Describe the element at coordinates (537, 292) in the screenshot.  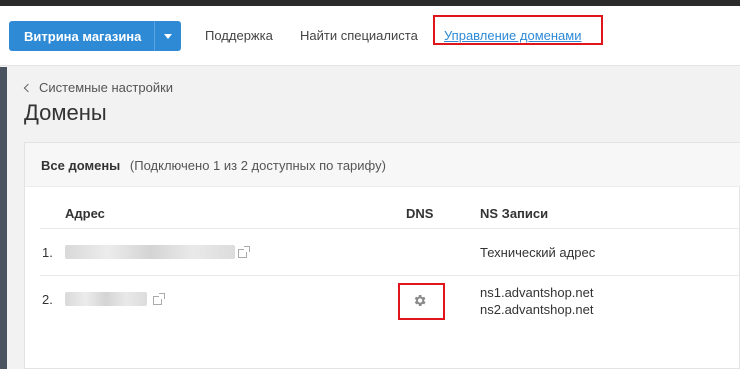
I see `ns-record-1: ns1.advantshop.net` at that location.